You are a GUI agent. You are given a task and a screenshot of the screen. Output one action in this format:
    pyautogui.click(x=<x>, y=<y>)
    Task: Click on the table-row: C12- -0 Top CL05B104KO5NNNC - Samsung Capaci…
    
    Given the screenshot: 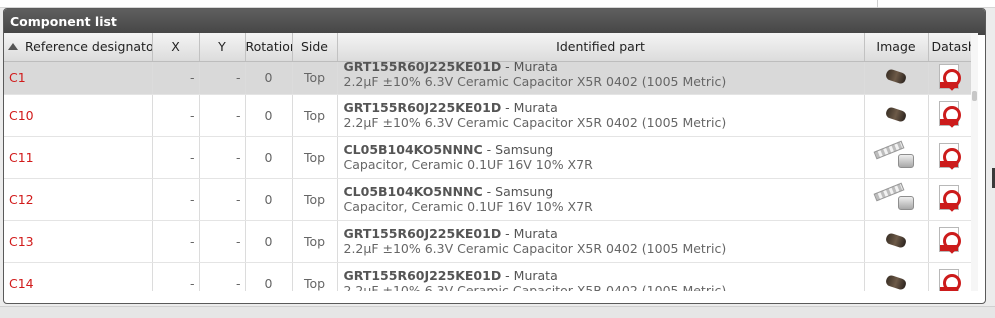 What is the action you would take?
    pyautogui.click(x=489, y=199)
    